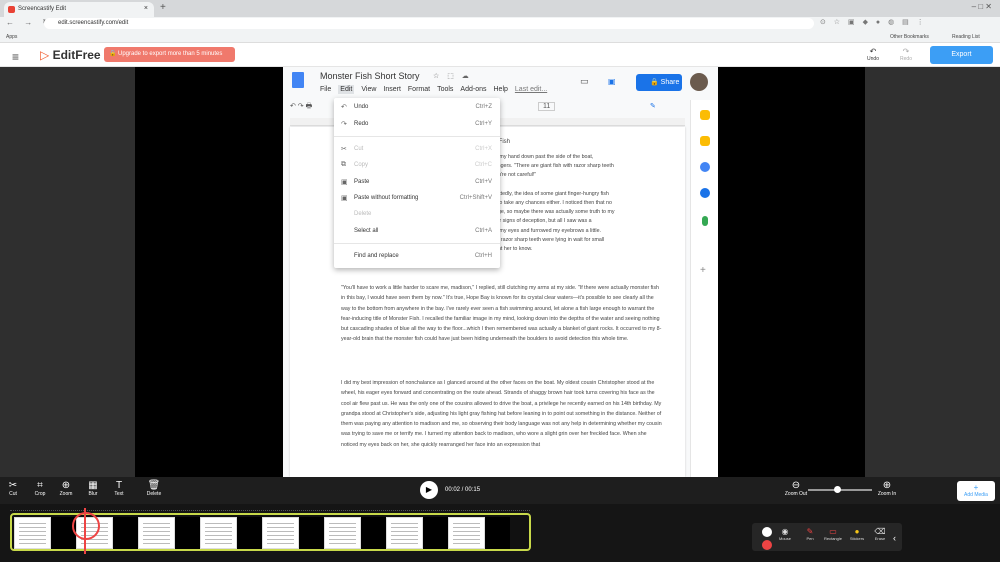  I want to click on edit-menu-item: ▣ Paste without formatting Ctrl+Shift+V, so click(417, 199).